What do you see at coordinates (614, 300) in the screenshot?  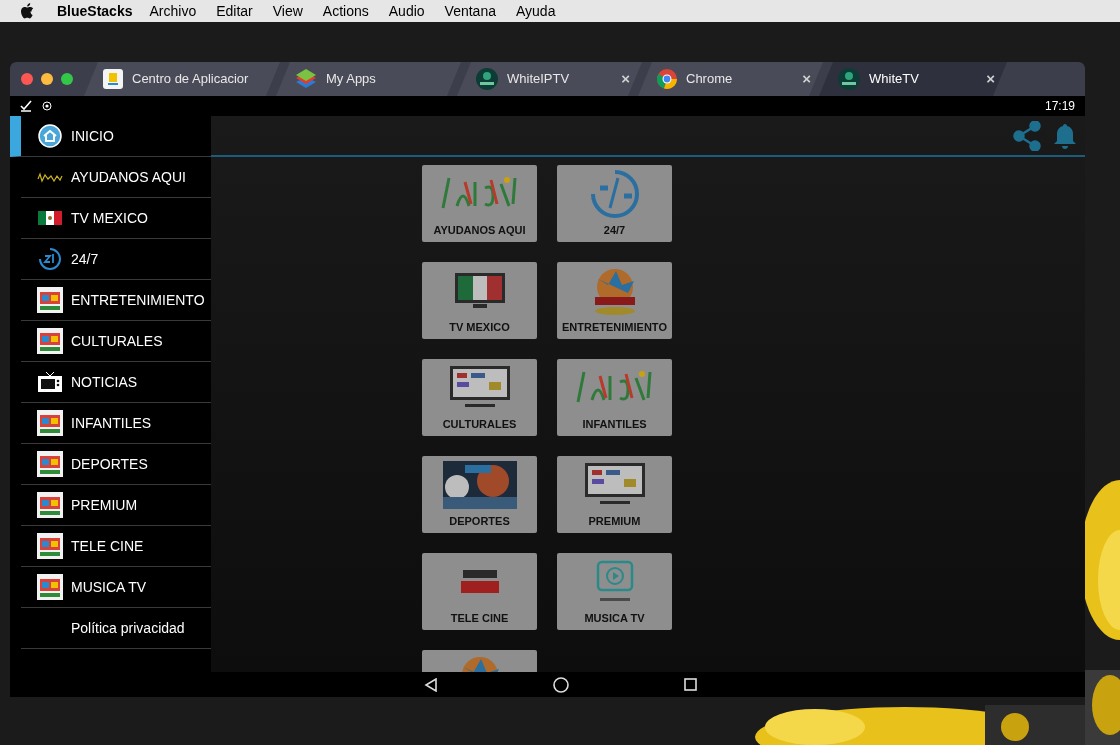 I see `category-tile: ENTRETENIMIENTO` at bounding box center [614, 300].